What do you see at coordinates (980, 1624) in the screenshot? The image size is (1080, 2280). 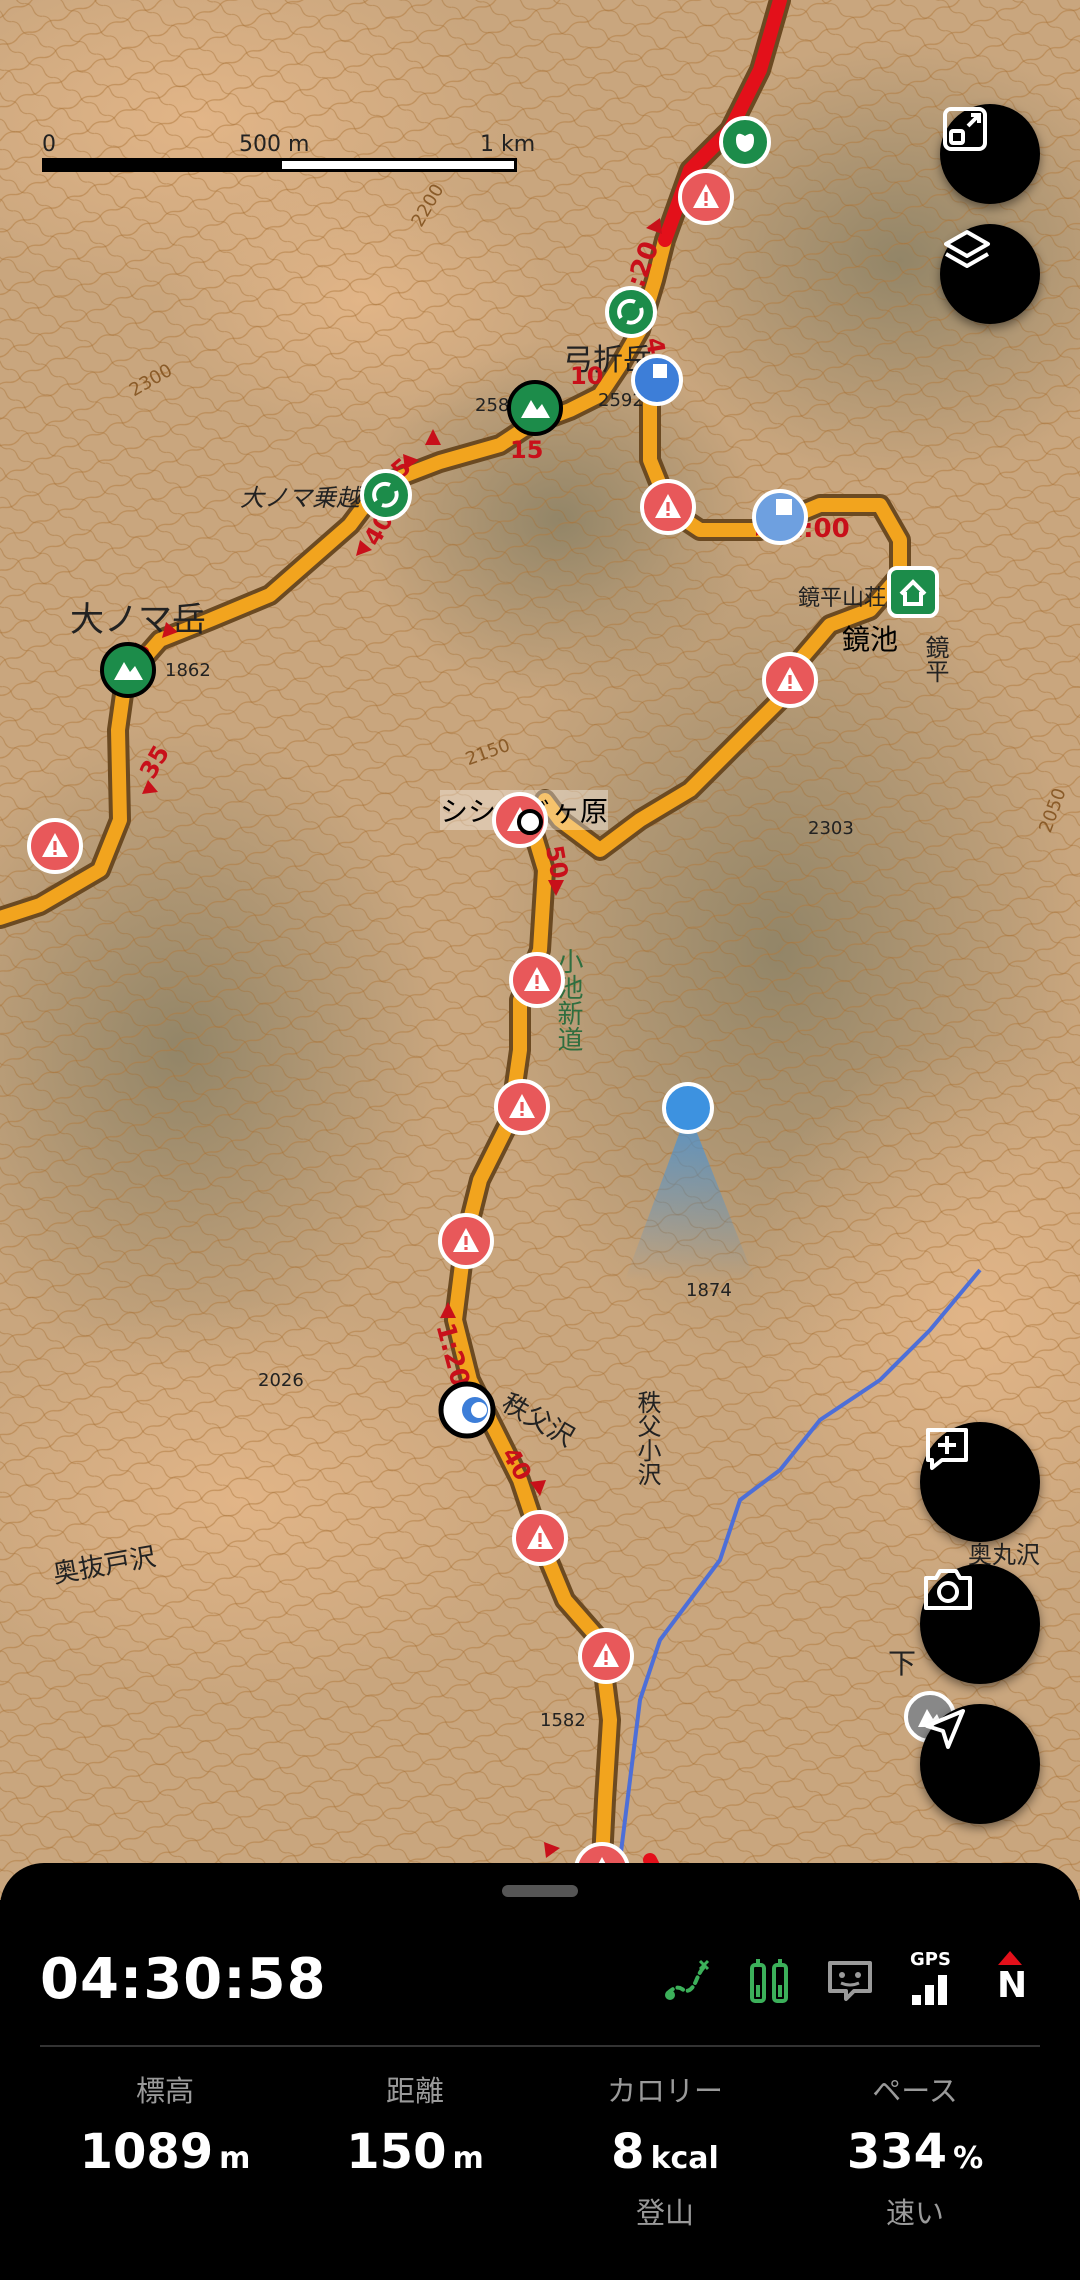 I see `camera-button` at bounding box center [980, 1624].